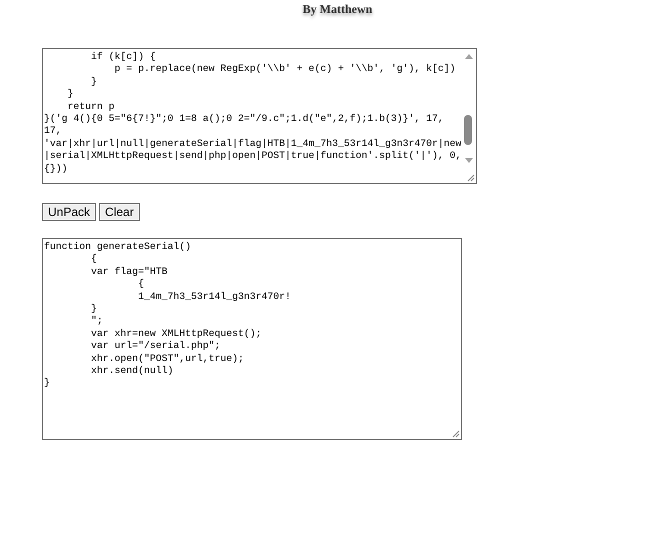 The width and height of the screenshot is (645, 555). What do you see at coordinates (285, 69) in the screenshot?
I see `code-line: p = p.replace(new RegExp('\\b' + e(c) + '\\b', 'g'), k[c])` at bounding box center [285, 69].